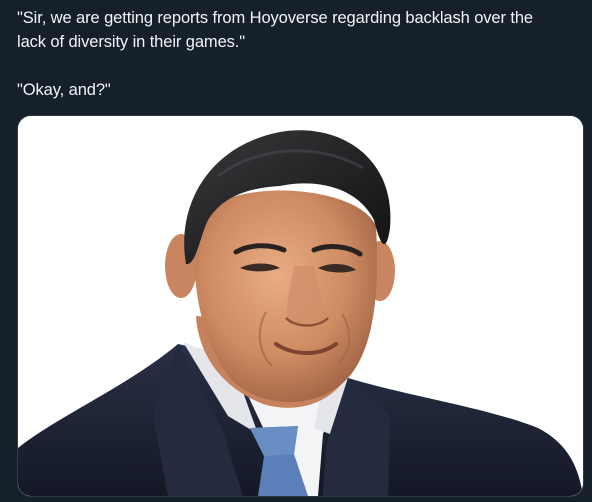  I want to click on post-text-line-2: lack of diversity in their games.", so click(131, 42).